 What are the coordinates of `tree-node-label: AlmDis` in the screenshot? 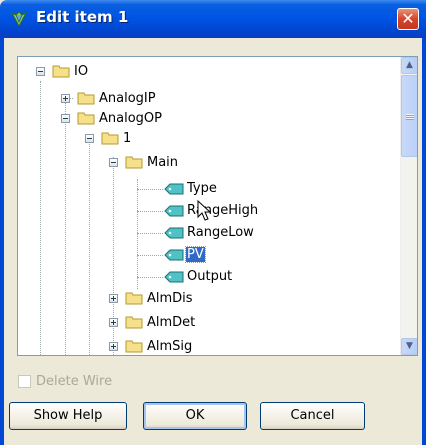 It's located at (170, 298).